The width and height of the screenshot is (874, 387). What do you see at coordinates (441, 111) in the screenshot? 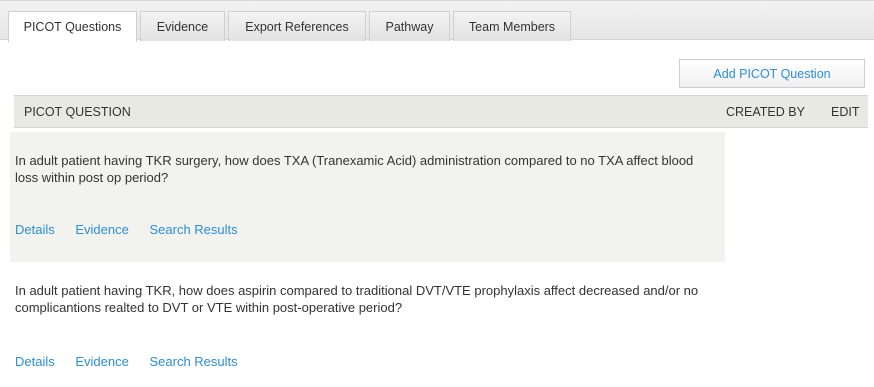
I see `table-header: PICOT QUESTION CREATED BY EDIT` at bounding box center [441, 111].